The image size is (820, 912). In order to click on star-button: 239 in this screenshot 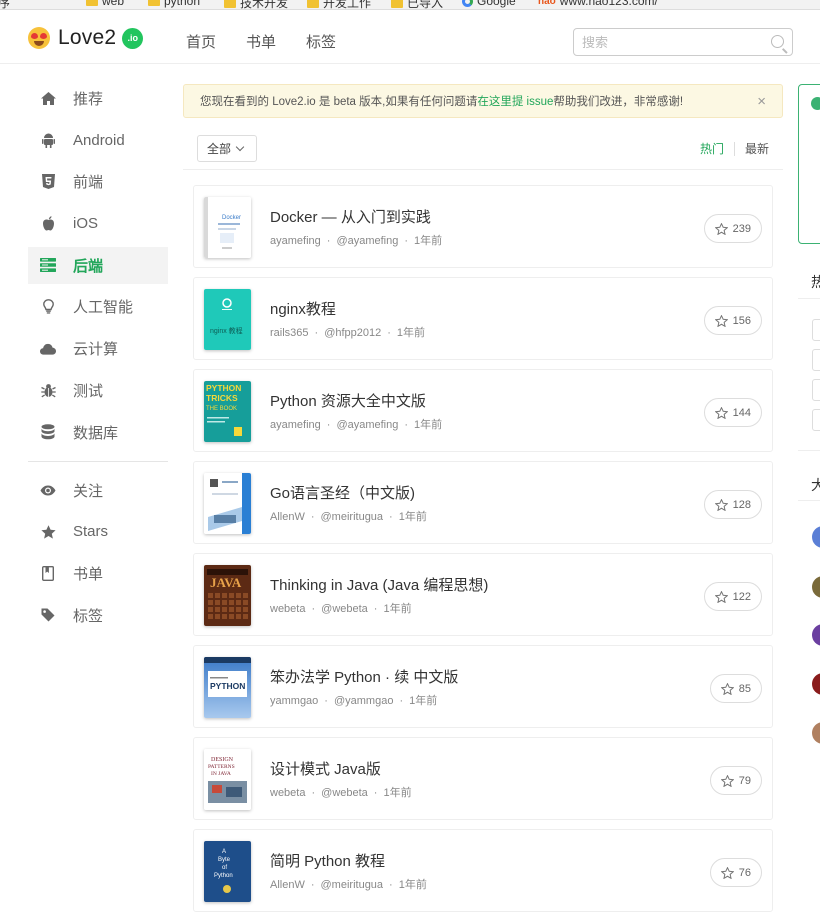, I will do `click(732, 228)`.